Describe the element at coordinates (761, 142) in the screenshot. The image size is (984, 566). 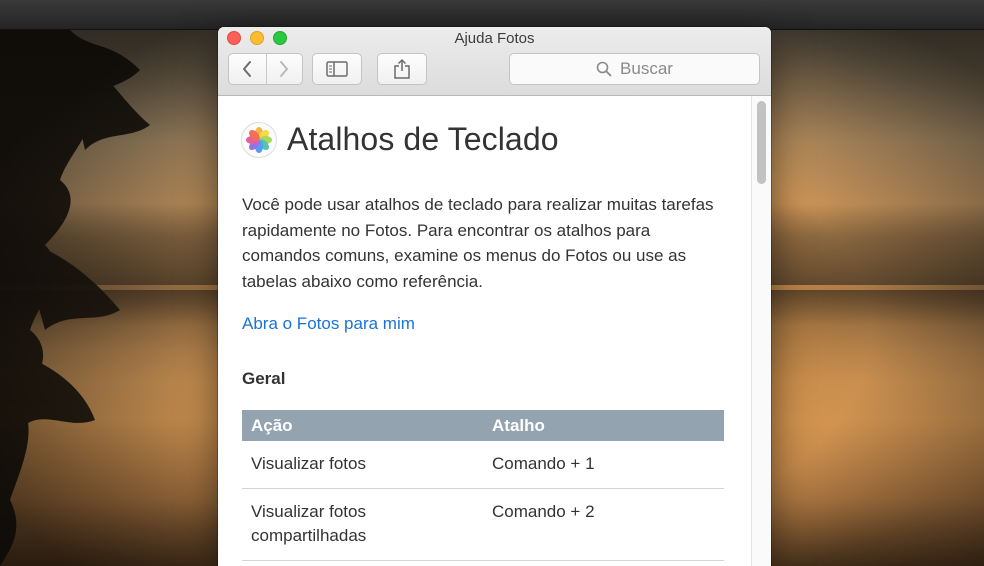
I see `scrollbar-thumb` at that location.